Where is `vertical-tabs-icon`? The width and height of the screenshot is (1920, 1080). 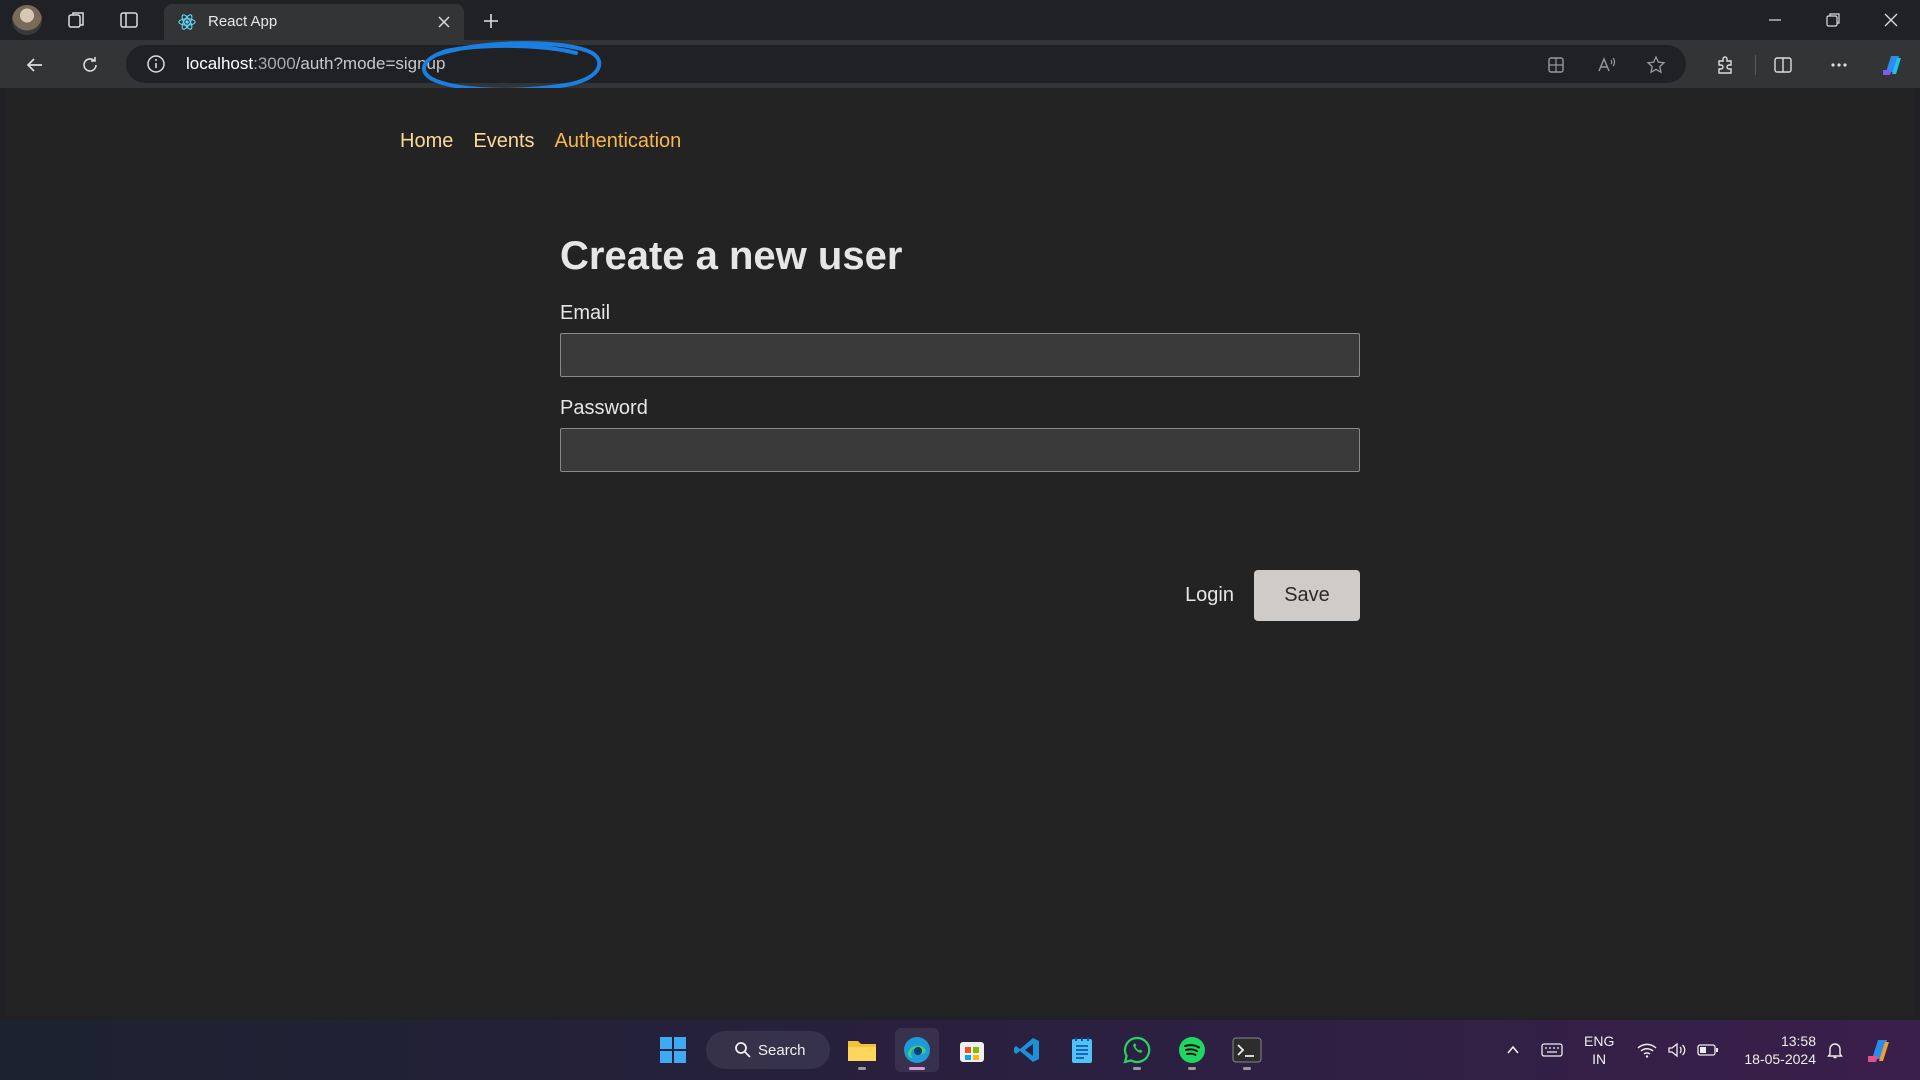
vertical-tabs-icon is located at coordinates (129, 20).